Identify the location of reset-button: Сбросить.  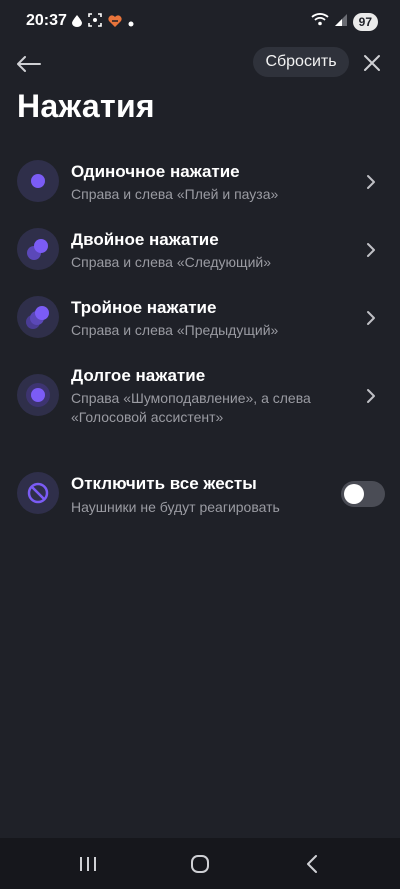
(301, 62).